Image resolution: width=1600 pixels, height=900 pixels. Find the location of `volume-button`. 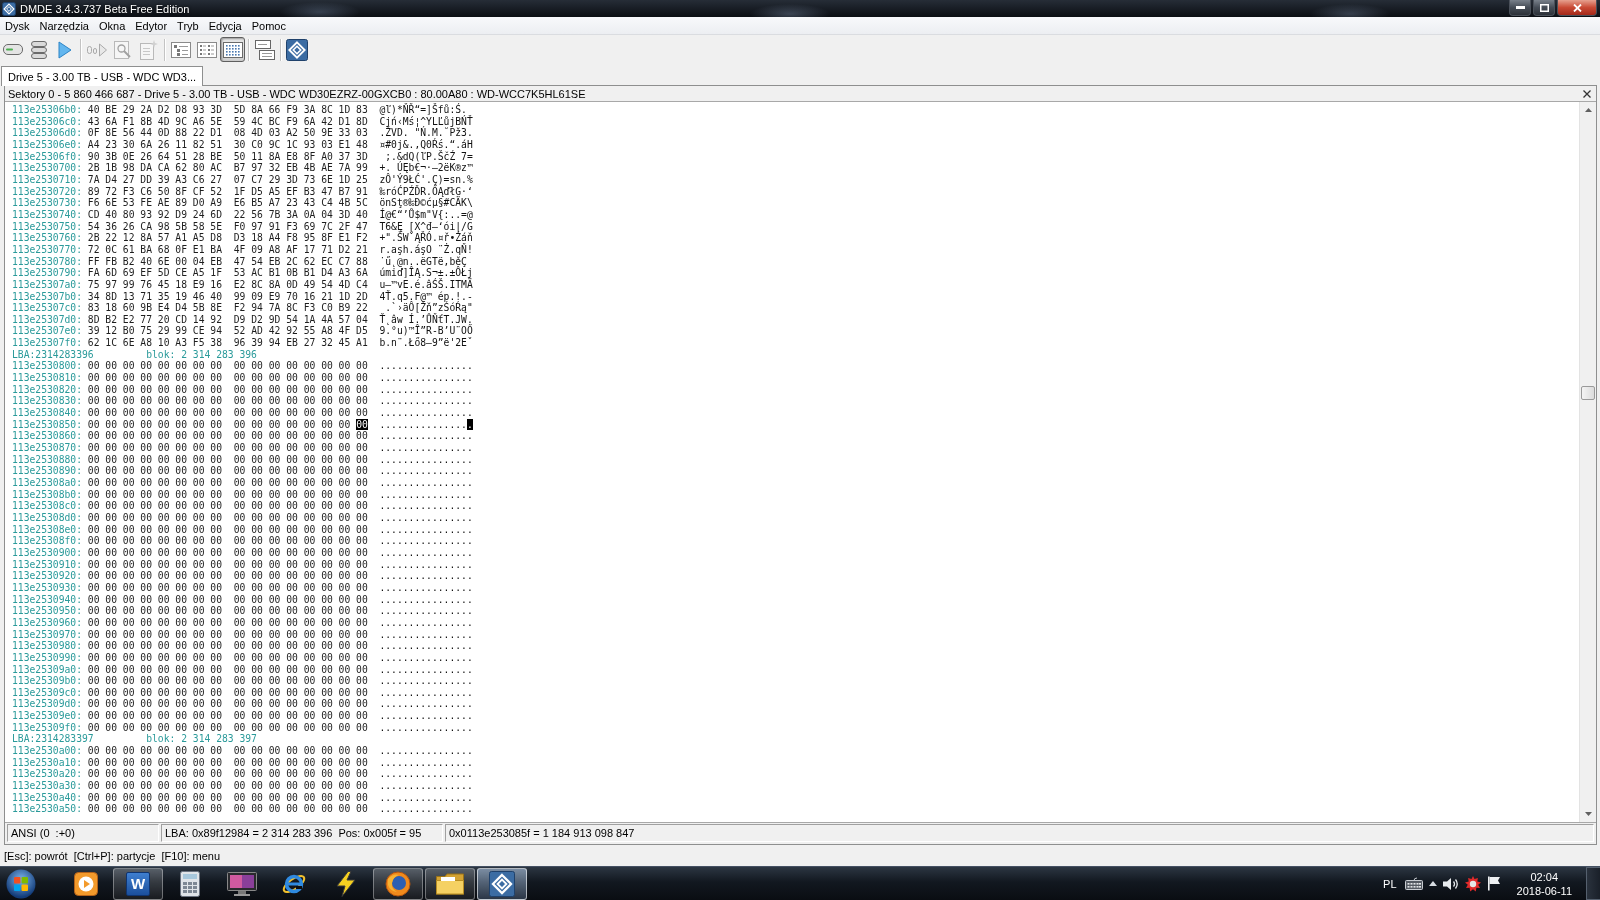

volume-button is located at coordinates (1450, 883).